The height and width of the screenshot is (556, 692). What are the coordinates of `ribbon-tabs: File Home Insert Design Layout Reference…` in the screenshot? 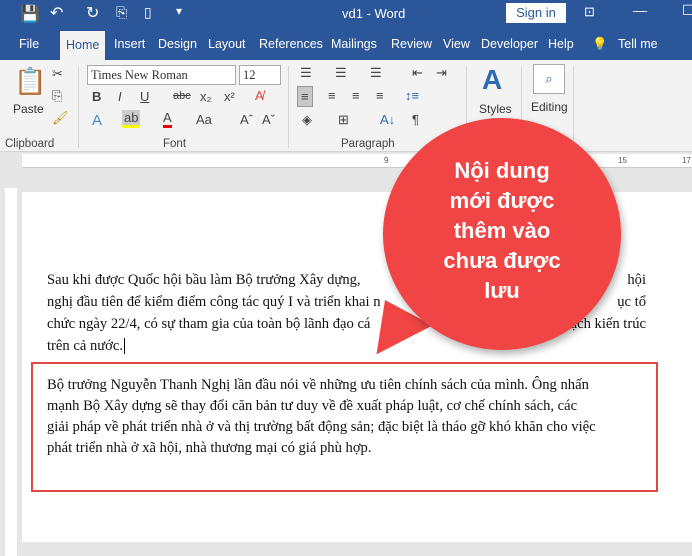 It's located at (346, 44).